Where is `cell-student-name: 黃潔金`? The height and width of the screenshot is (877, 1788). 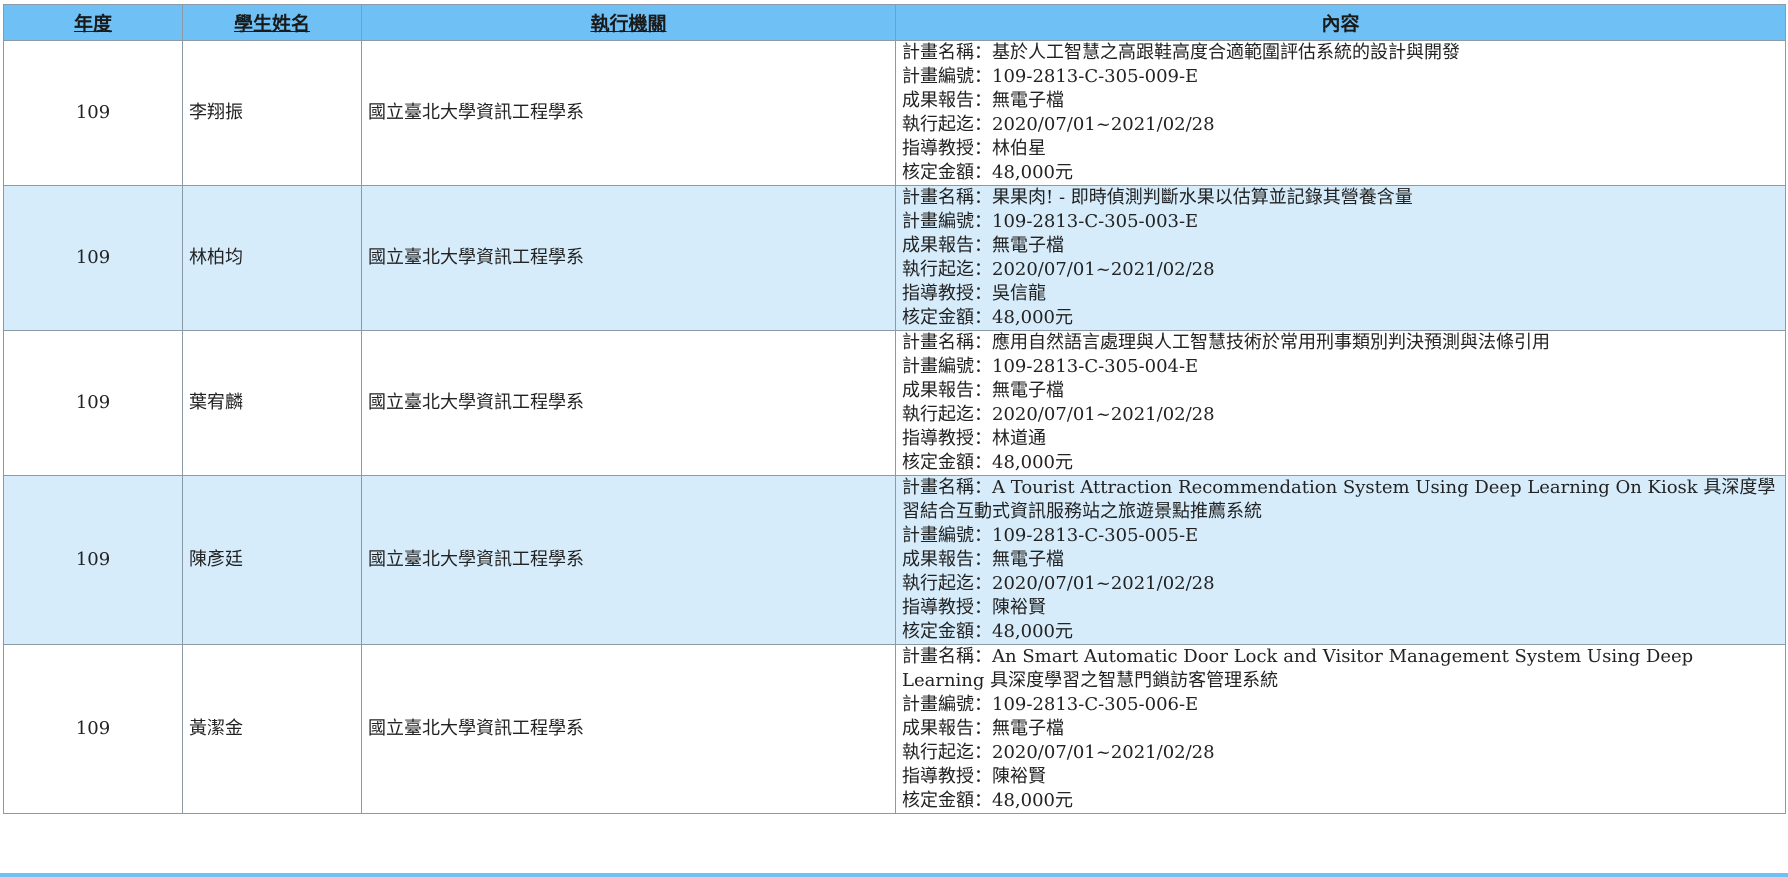
cell-student-name: 黃潔金 is located at coordinates (272, 729).